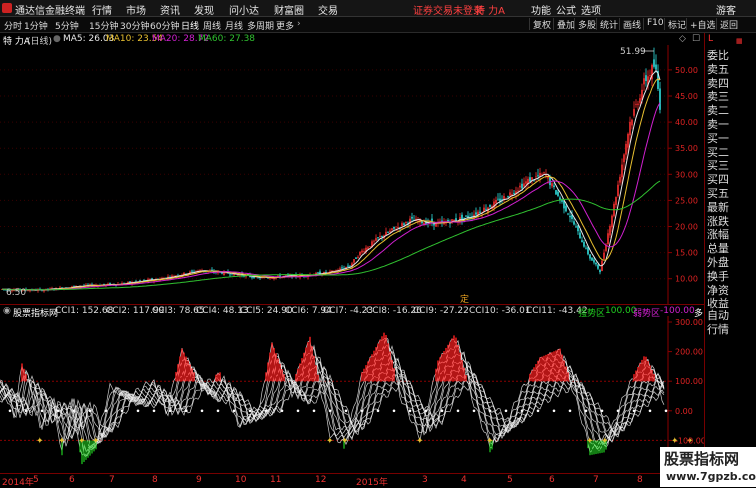 This screenshot has width=756, height=488. What do you see at coordinates (701, 24) in the screenshot?
I see `add-watchlist-button: +自选` at bounding box center [701, 24].